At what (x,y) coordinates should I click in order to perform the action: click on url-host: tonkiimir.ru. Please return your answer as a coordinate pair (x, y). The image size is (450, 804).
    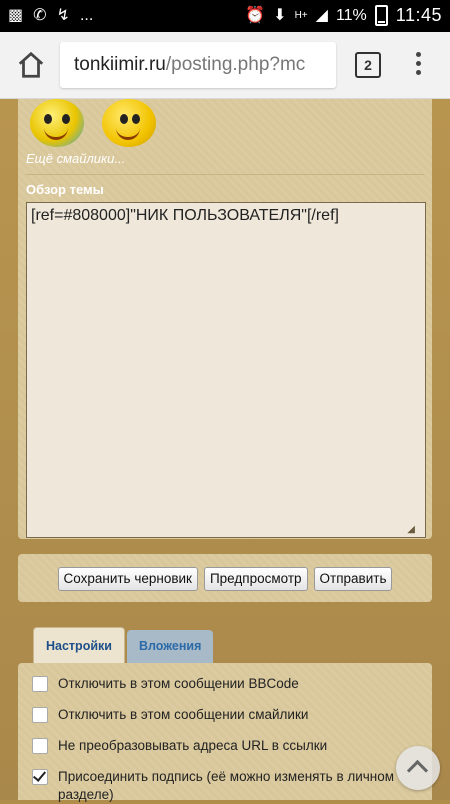
    Looking at the image, I should click on (120, 64).